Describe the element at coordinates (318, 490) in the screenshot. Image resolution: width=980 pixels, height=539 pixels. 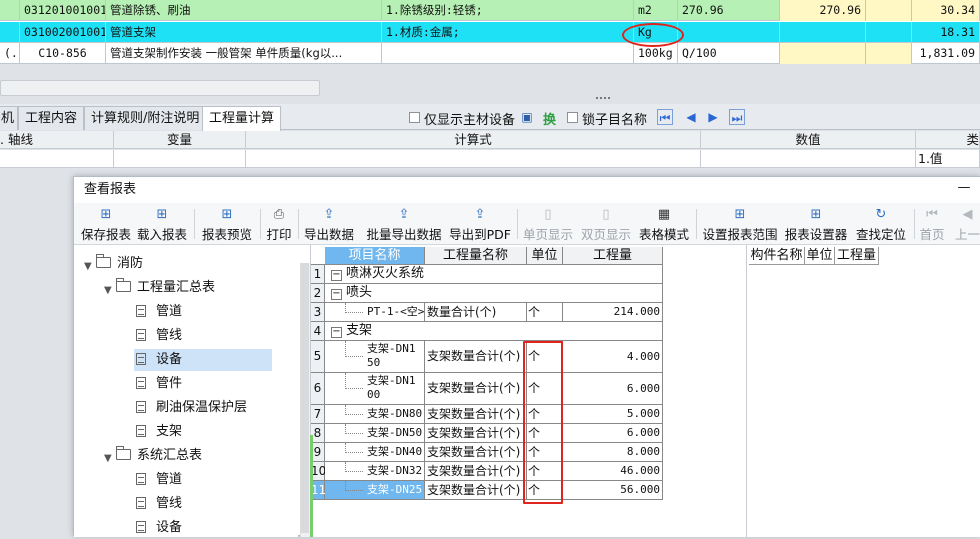
I see `row-number: 11` at that location.